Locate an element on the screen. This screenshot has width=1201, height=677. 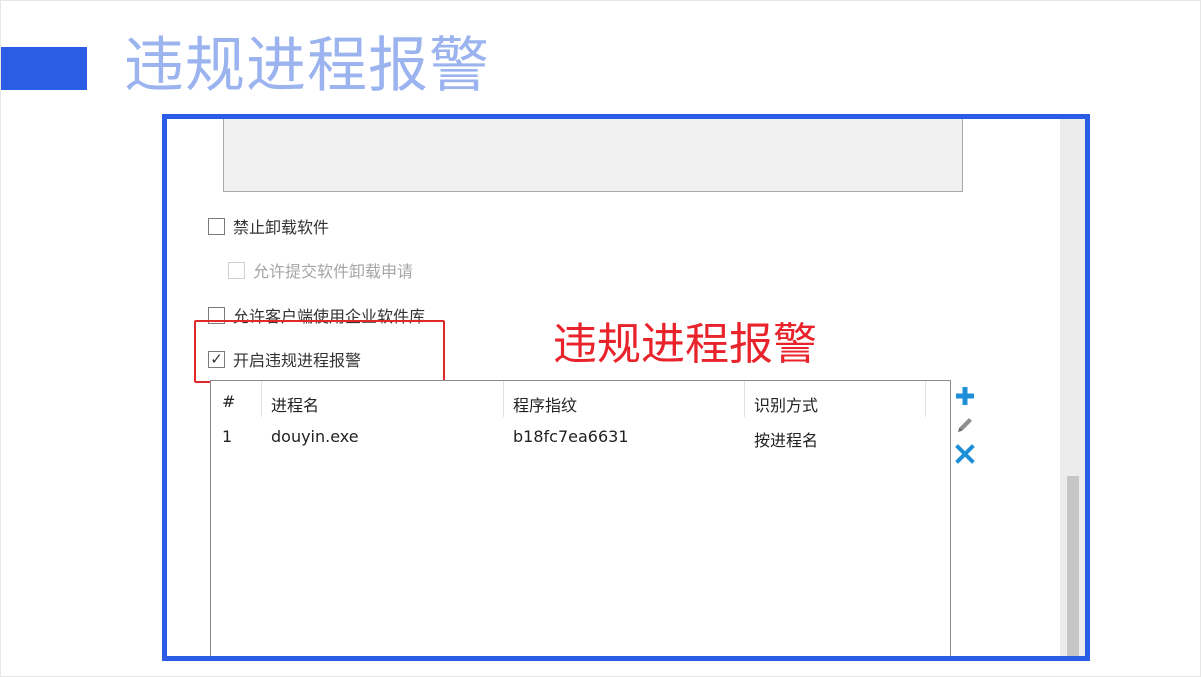
edit-button is located at coordinates (965, 425).